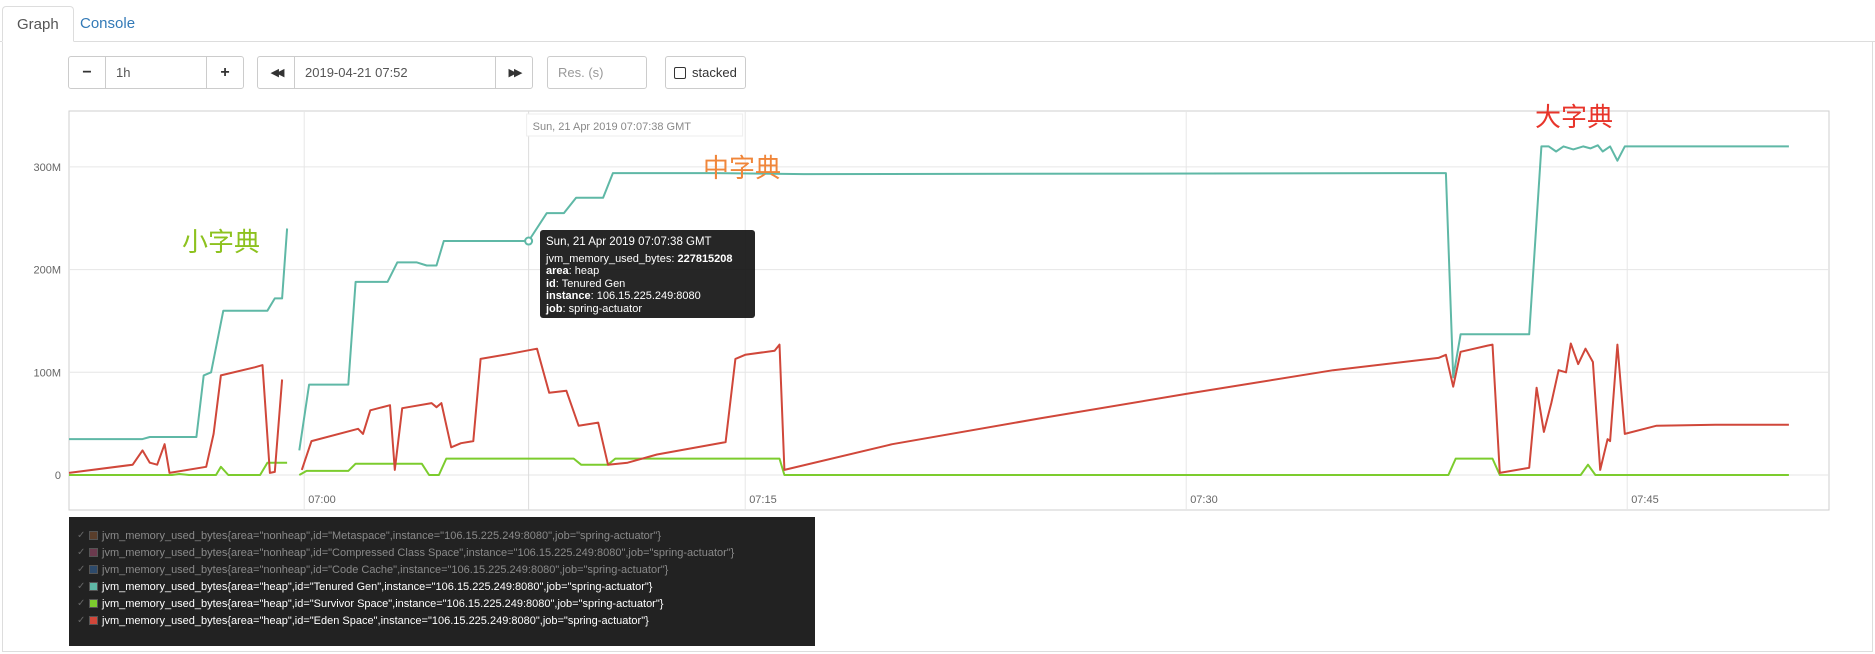 Image resolution: width=1875 pixels, height=654 pixels. What do you see at coordinates (648, 296) in the screenshot?
I see `tooltip-label-value: 106.15.225.249:8080` at bounding box center [648, 296].